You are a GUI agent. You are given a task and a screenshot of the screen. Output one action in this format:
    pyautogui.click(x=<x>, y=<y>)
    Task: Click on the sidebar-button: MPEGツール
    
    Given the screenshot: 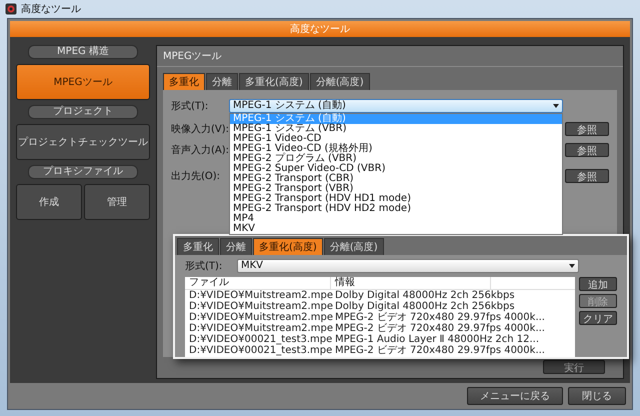 What is the action you would take?
    pyautogui.click(x=83, y=82)
    